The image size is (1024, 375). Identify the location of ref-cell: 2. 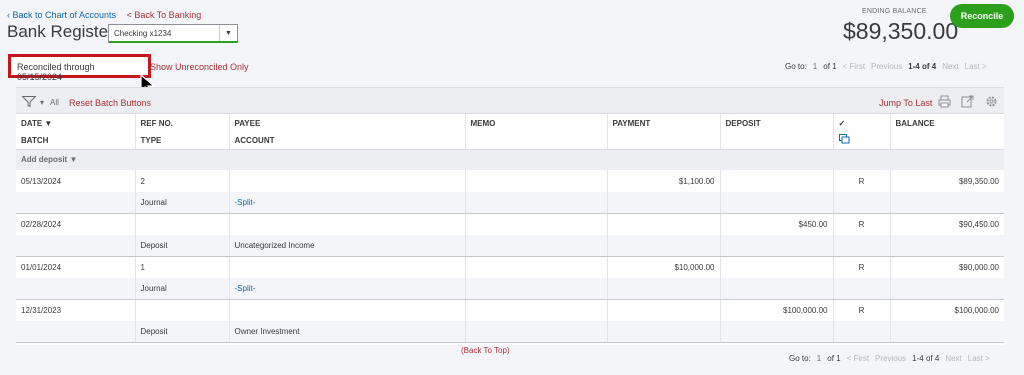
(182, 181).